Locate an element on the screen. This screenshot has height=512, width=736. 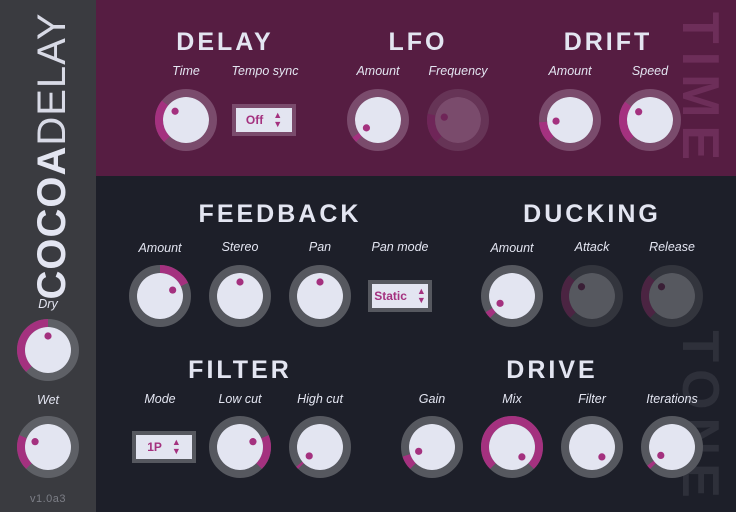
drive-filter-label: Filter is located at coordinates (592, 399).